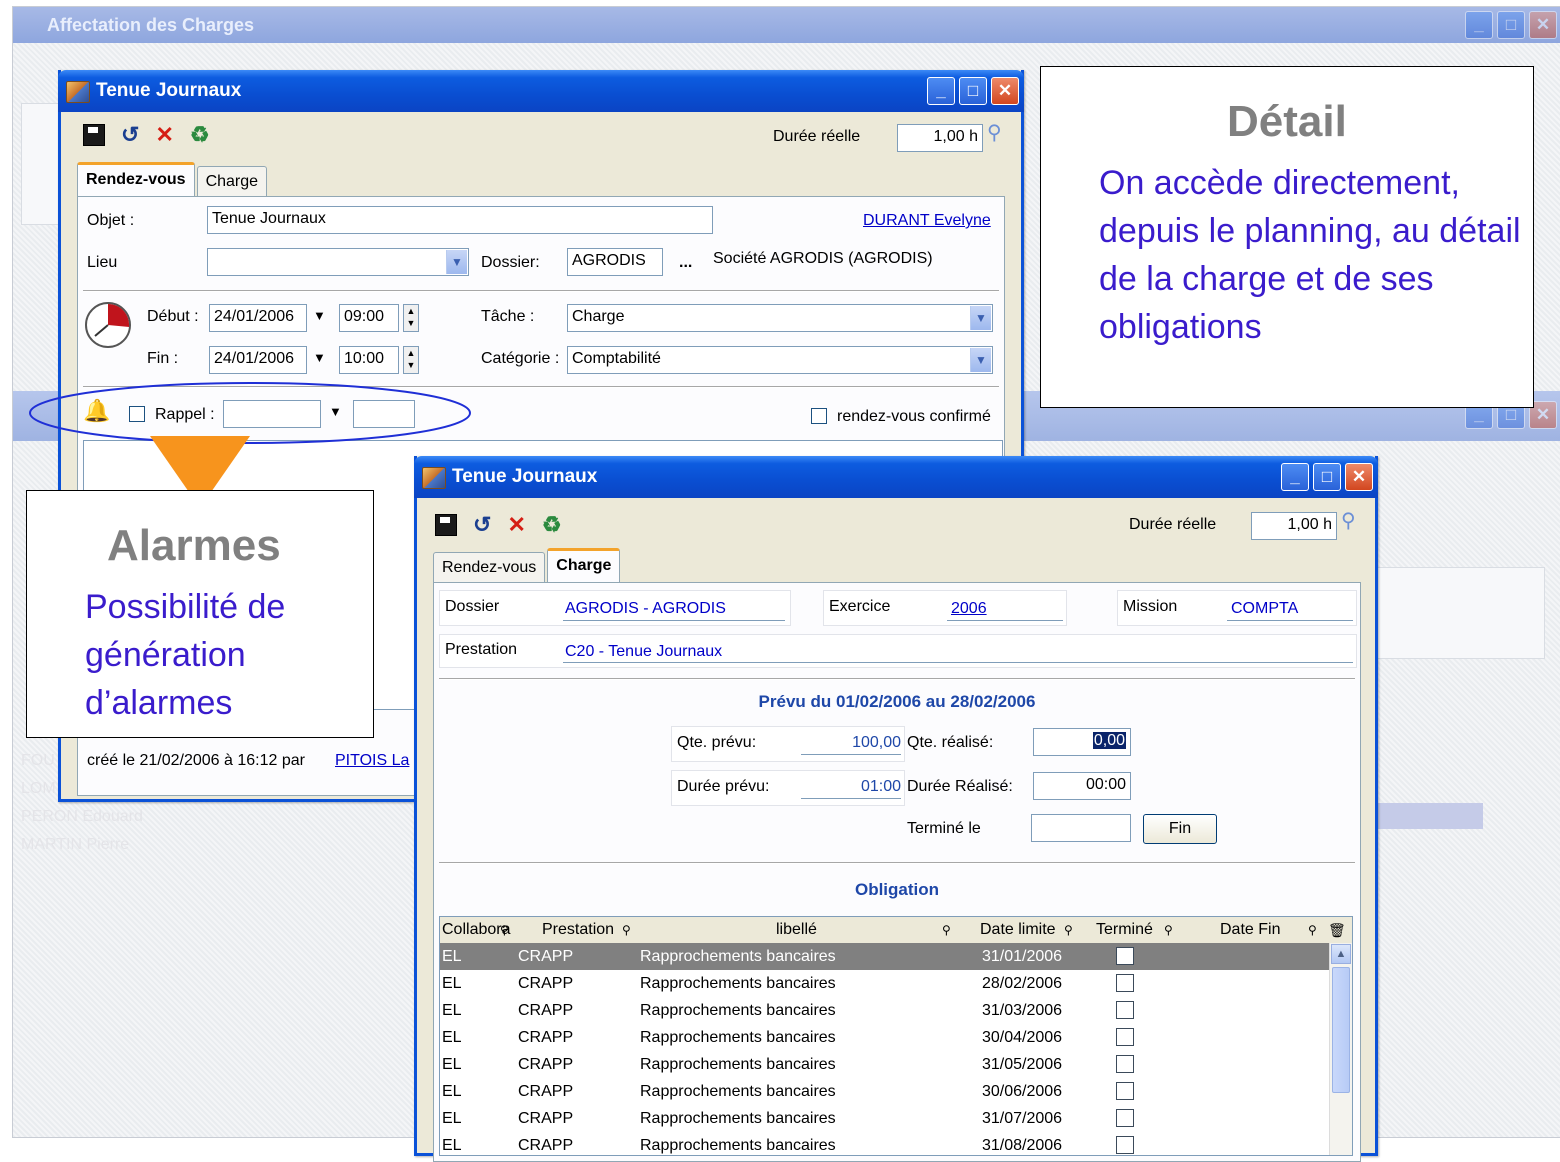 This screenshot has width=1560, height=1162. I want to click on qte-realise-label: Qte. réalisé:, so click(950, 742).